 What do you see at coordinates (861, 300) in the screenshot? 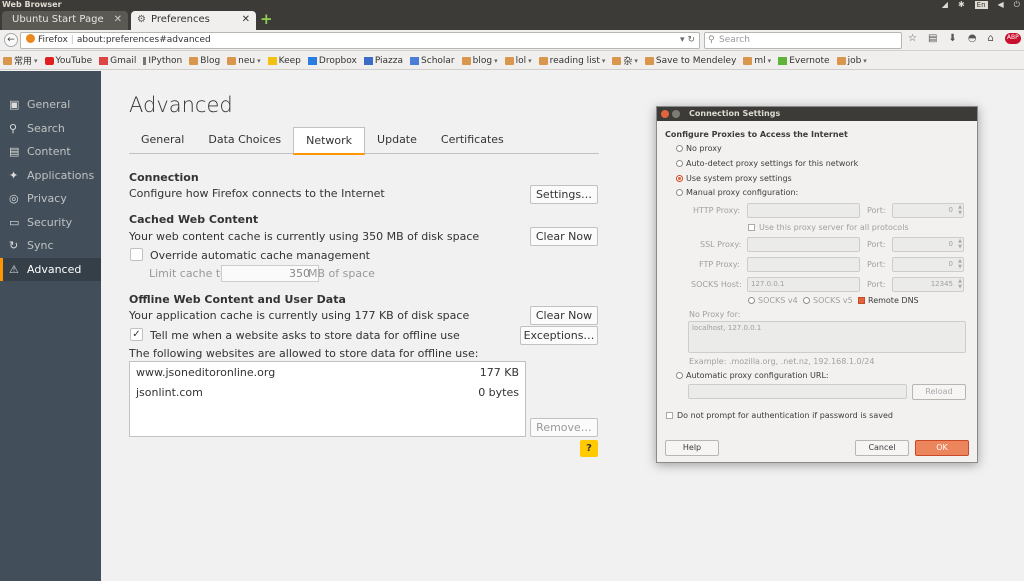
I see `remote-dns-checkbox` at bounding box center [861, 300].